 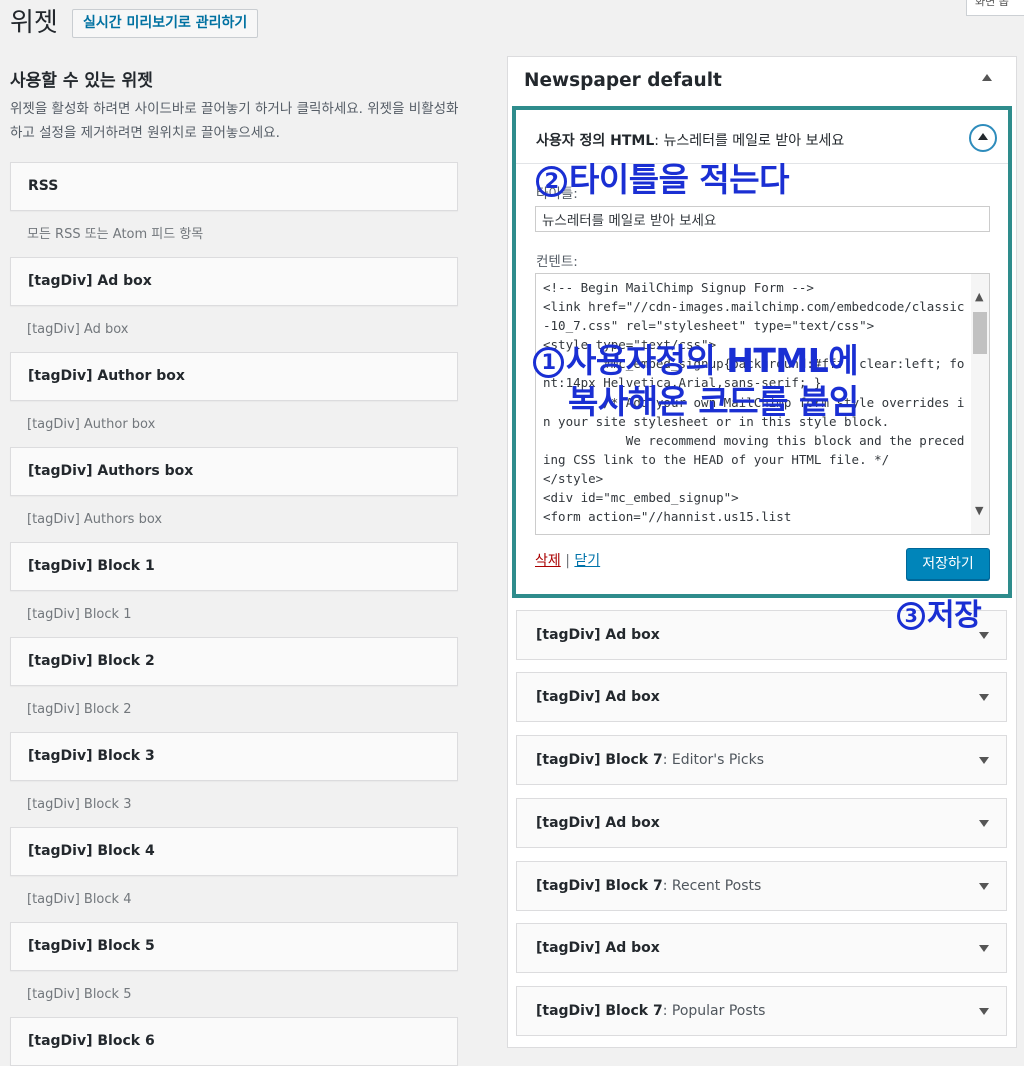 What do you see at coordinates (81, 81) in the screenshot?
I see `available-widgets-title: 사용할 수 있는 위젯` at bounding box center [81, 81].